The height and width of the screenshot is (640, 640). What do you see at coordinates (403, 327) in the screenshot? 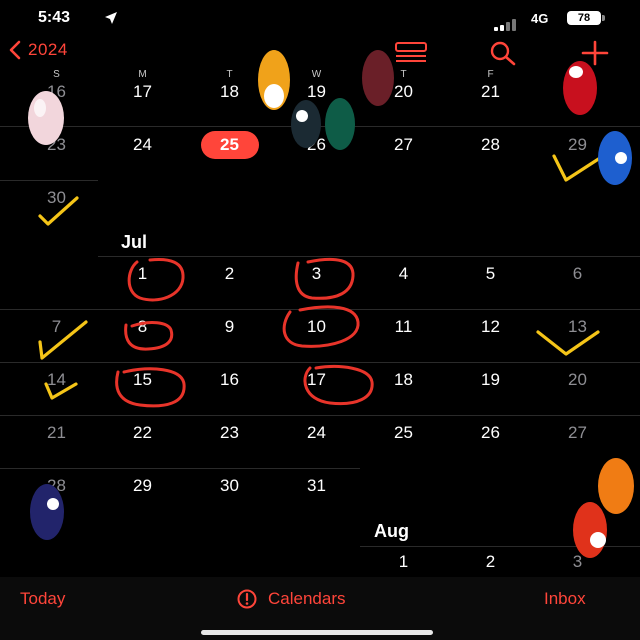
I see `day-cell: 11` at bounding box center [403, 327].